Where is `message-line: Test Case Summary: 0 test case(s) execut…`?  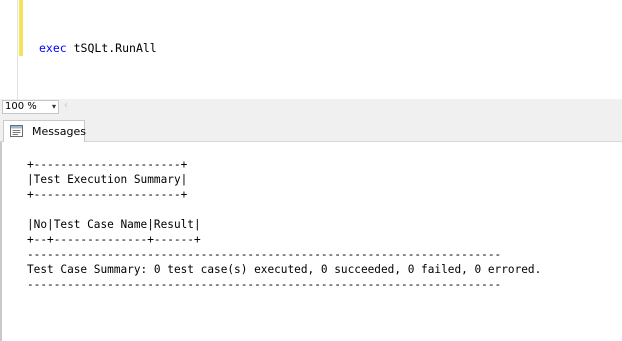 message-line: Test Case Summary: 0 test case(s) execut… is located at coordinates (284, 269).